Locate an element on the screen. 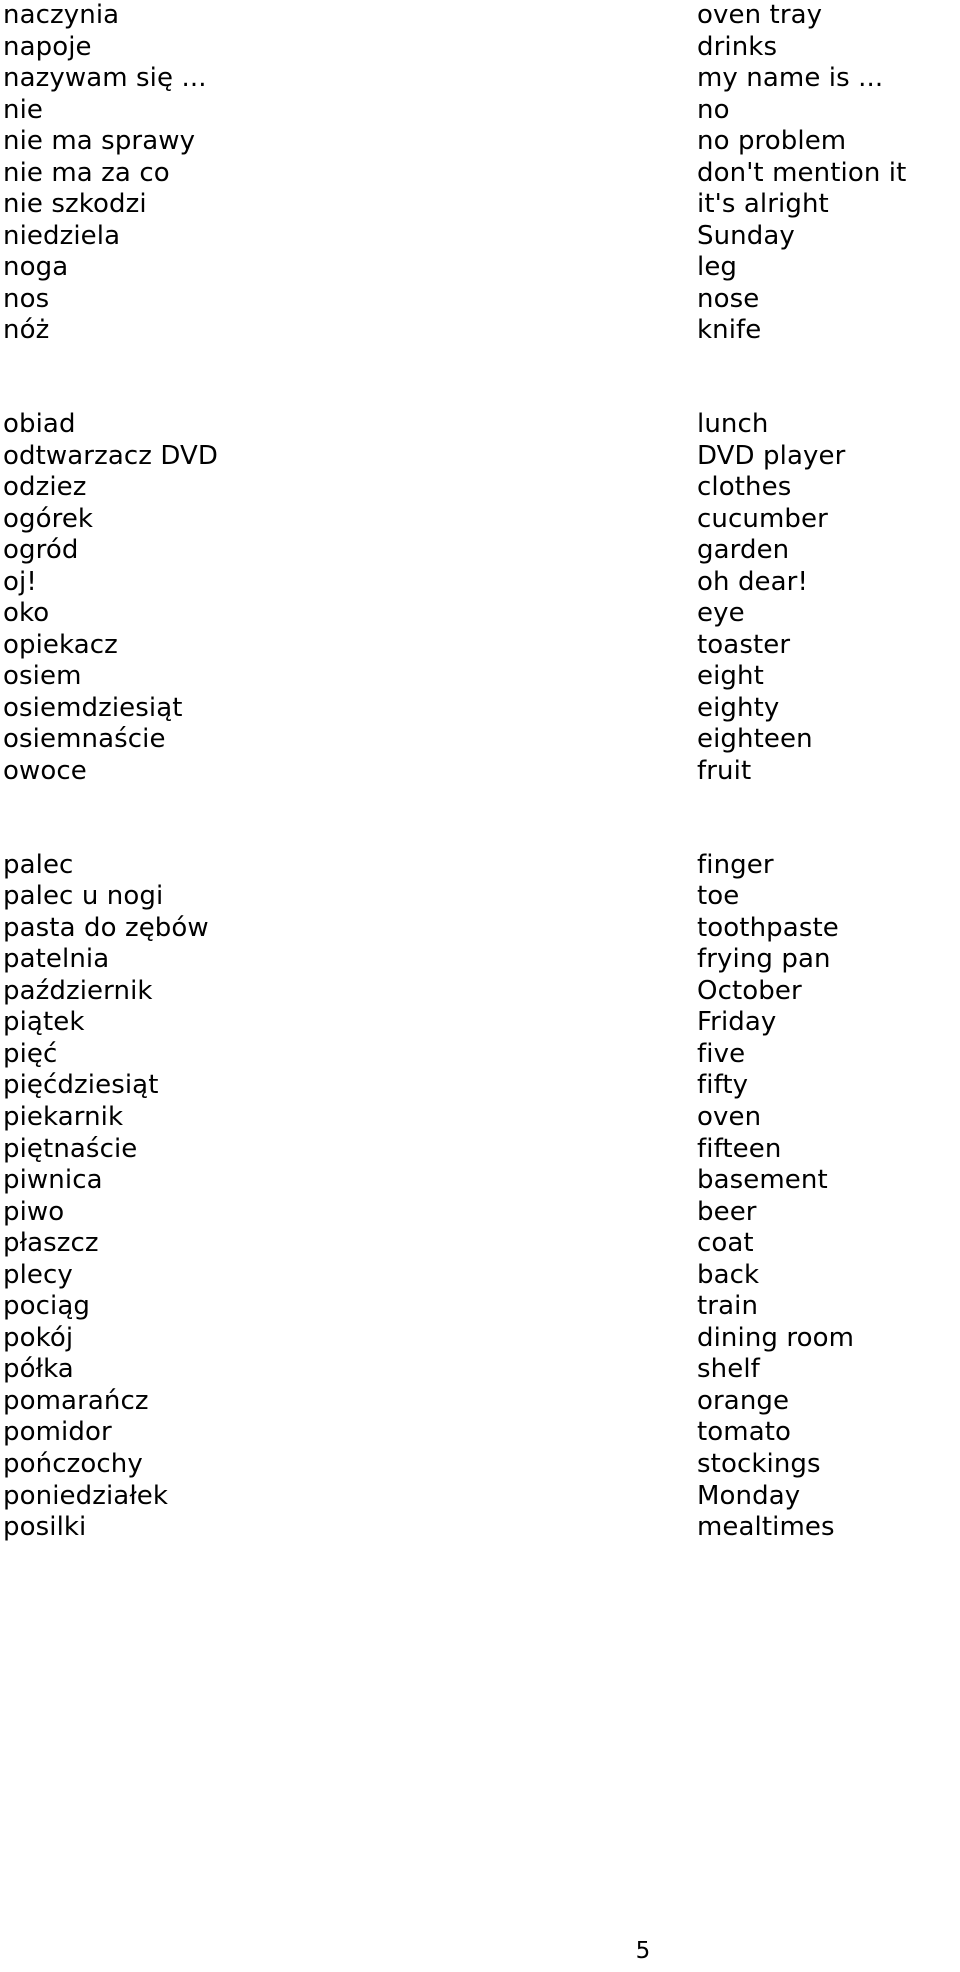  glossary-entry: odtwarzacz DVD DVD player is located at coordinates (480, 457).